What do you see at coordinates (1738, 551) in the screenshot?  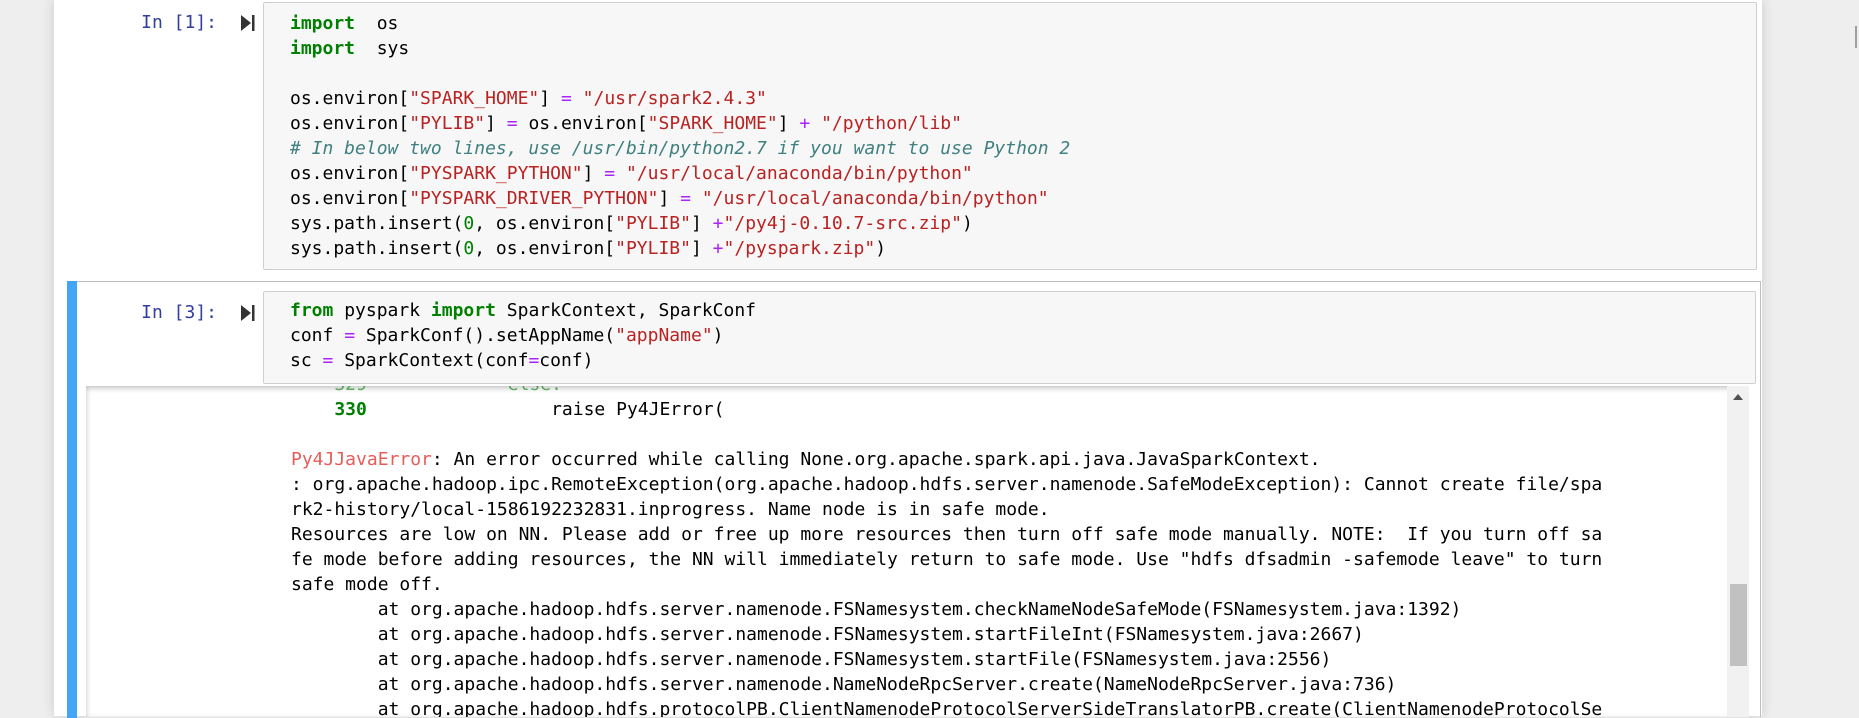 I see `output-scrollbar` at bounding box center [1738, 551].